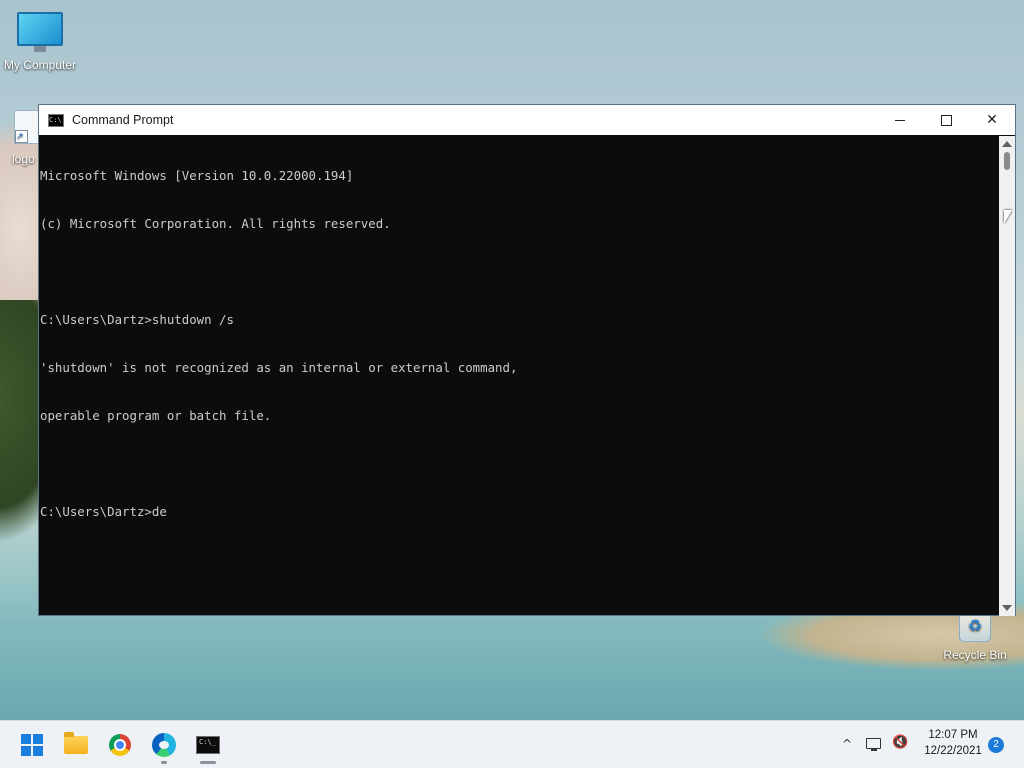 The width and height of the screenshot is (1024, 768). I want to click on close-icon: ✕, so click(992, 120).